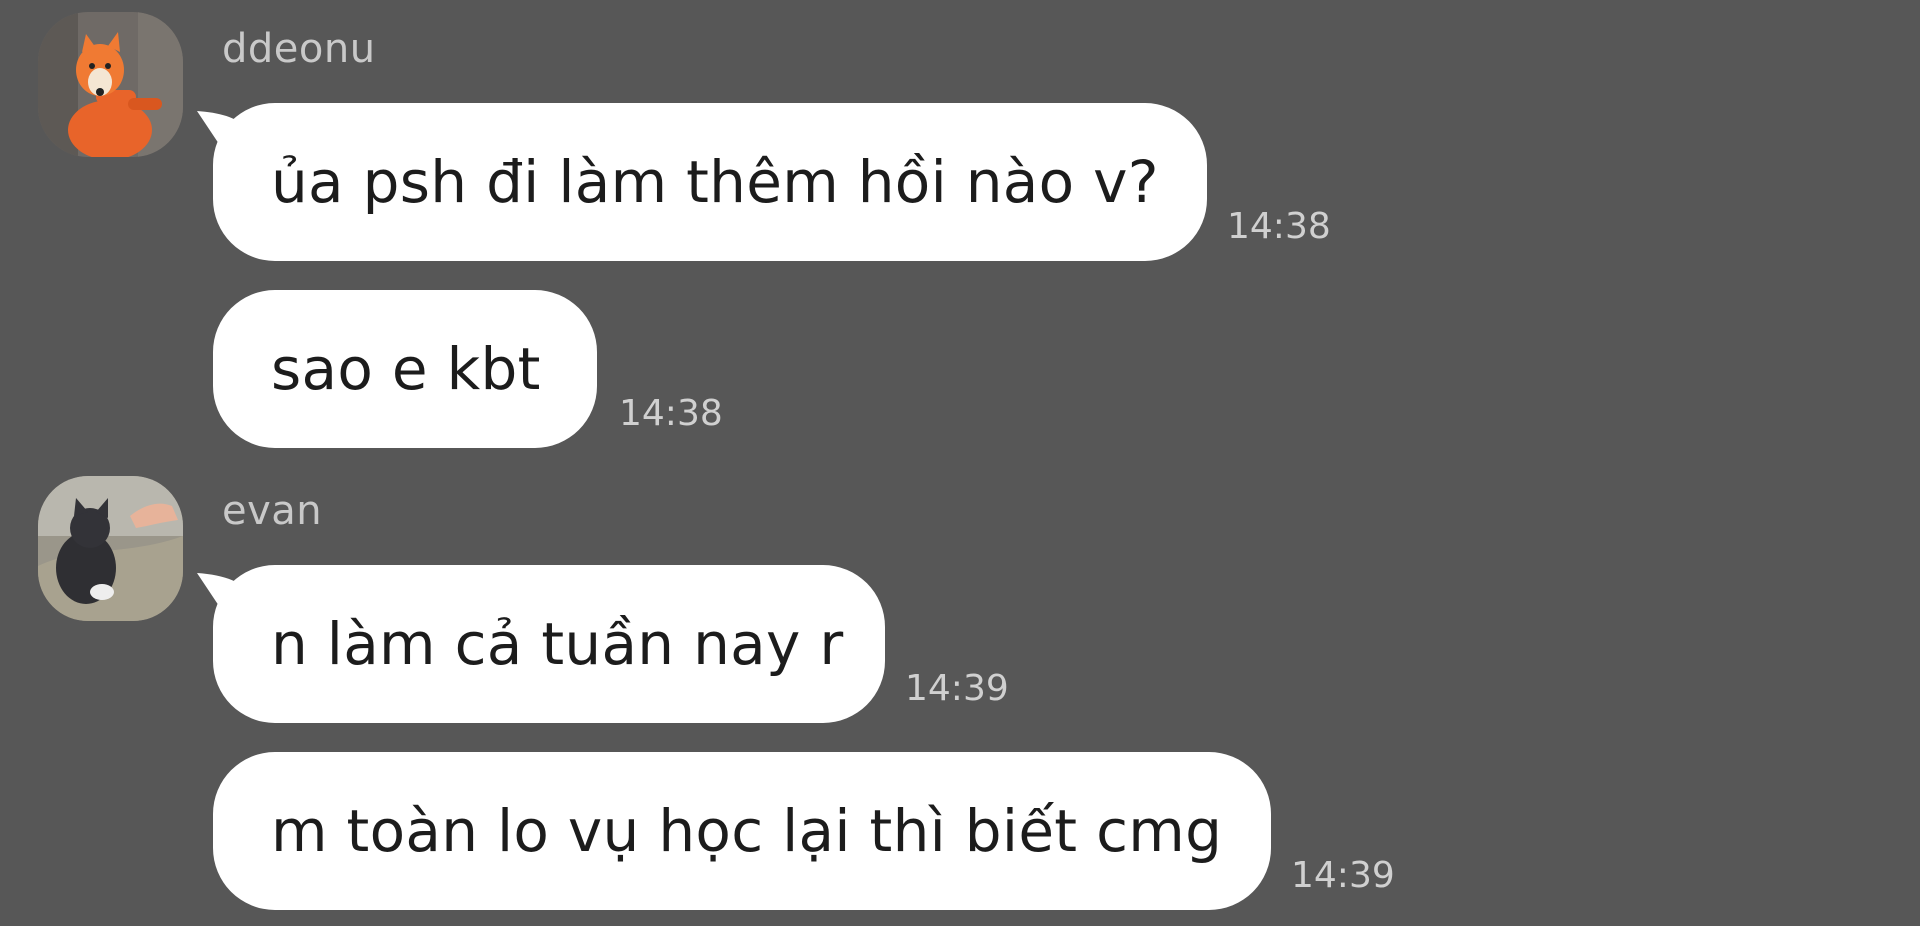 The height and width of the screenshot is (926, 1920). I want to click on sender-name: evan, so click(272, 511).